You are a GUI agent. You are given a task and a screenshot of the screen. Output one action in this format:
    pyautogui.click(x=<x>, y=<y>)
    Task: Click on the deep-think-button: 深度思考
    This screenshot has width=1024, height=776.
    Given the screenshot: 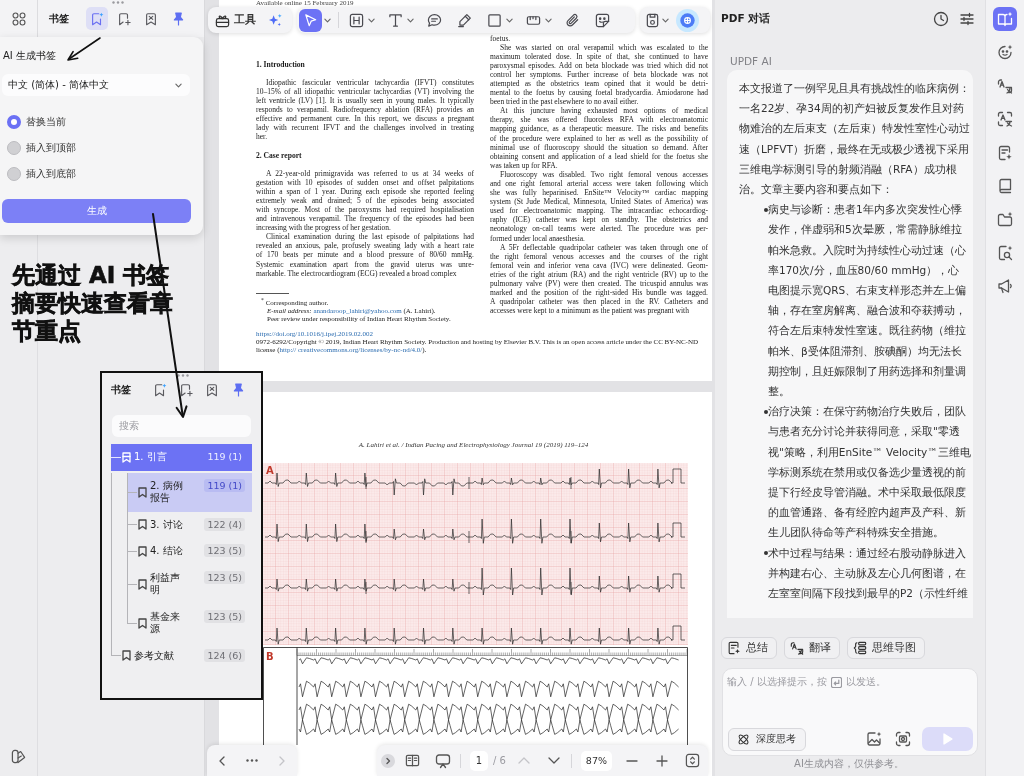 What is the action you would take?
    pyautogui.click(x=767, y=739)
    